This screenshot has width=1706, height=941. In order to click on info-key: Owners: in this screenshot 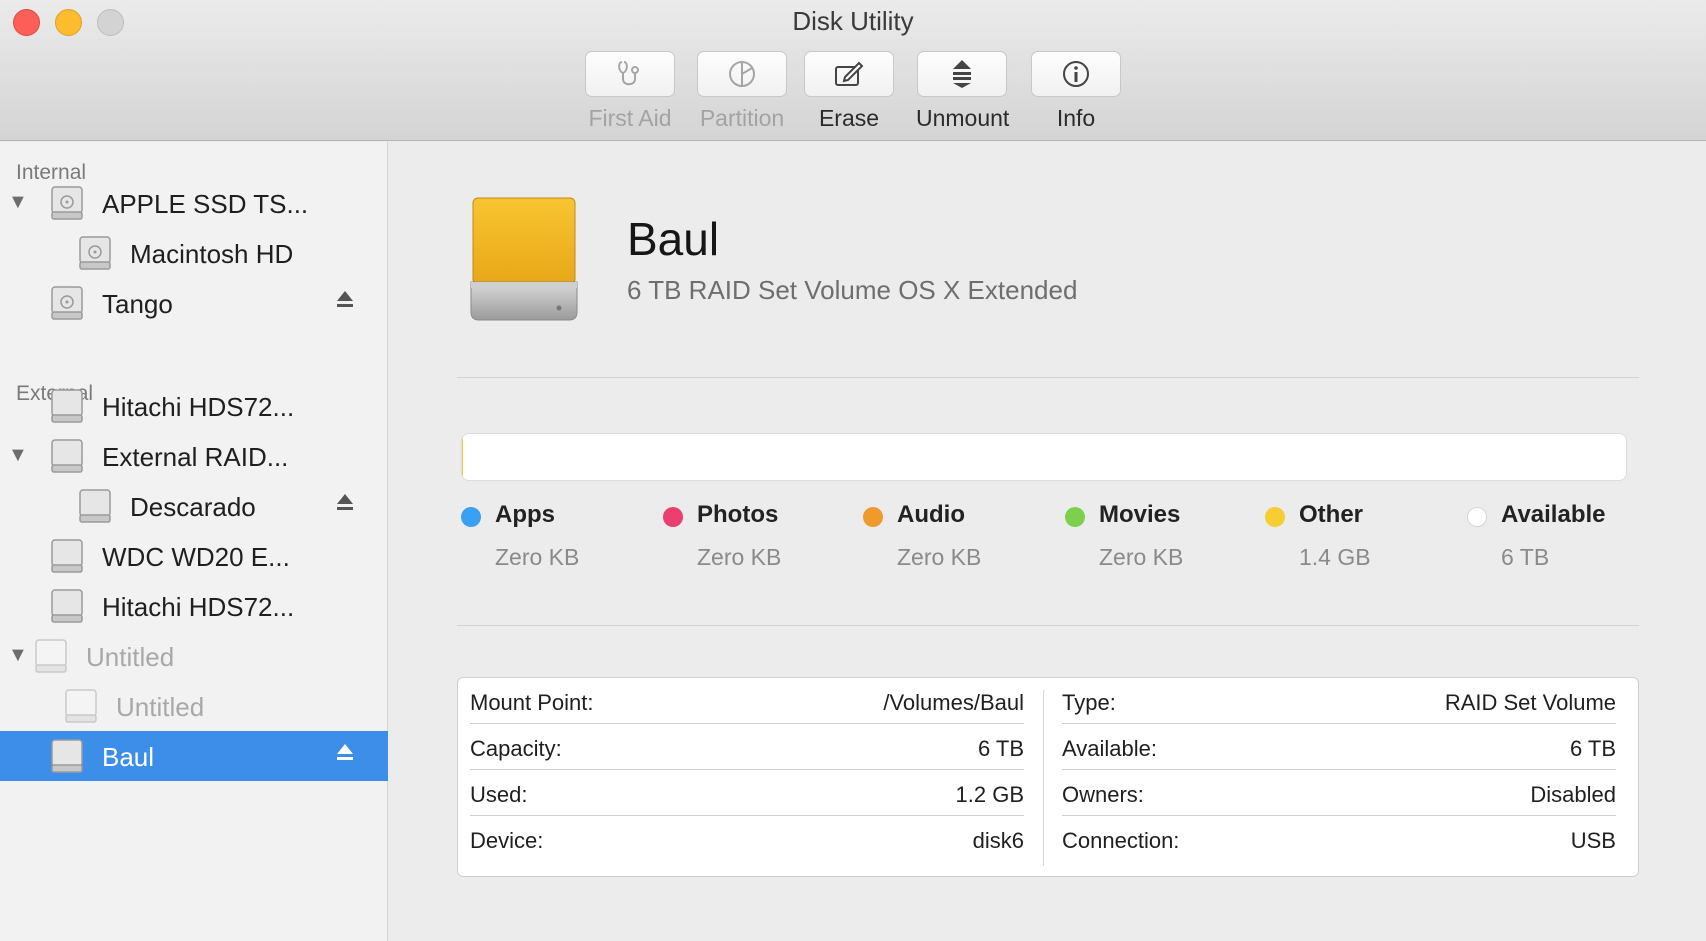, I will do `click(1103, 794)`.